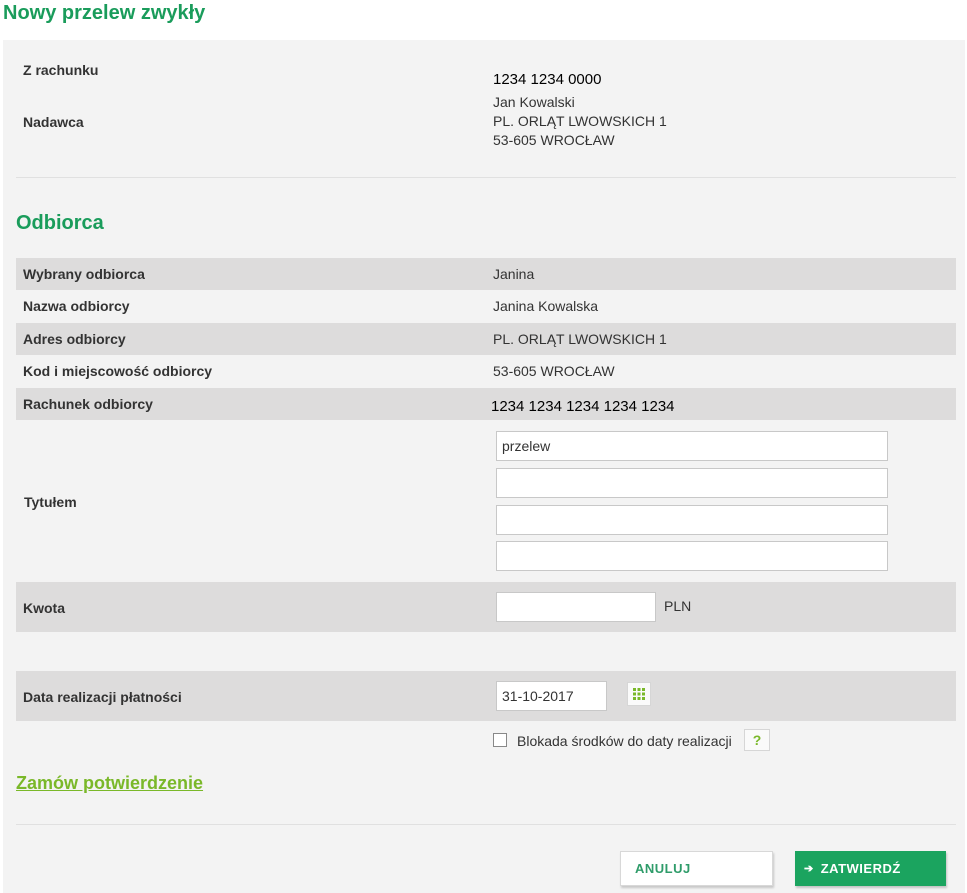 This screenshot has height=893, width=967. Describe the element at coordinates (554, 140) in the screenshot. I see `sender-address-line2: 53-605 WROCŁAW` at that location.